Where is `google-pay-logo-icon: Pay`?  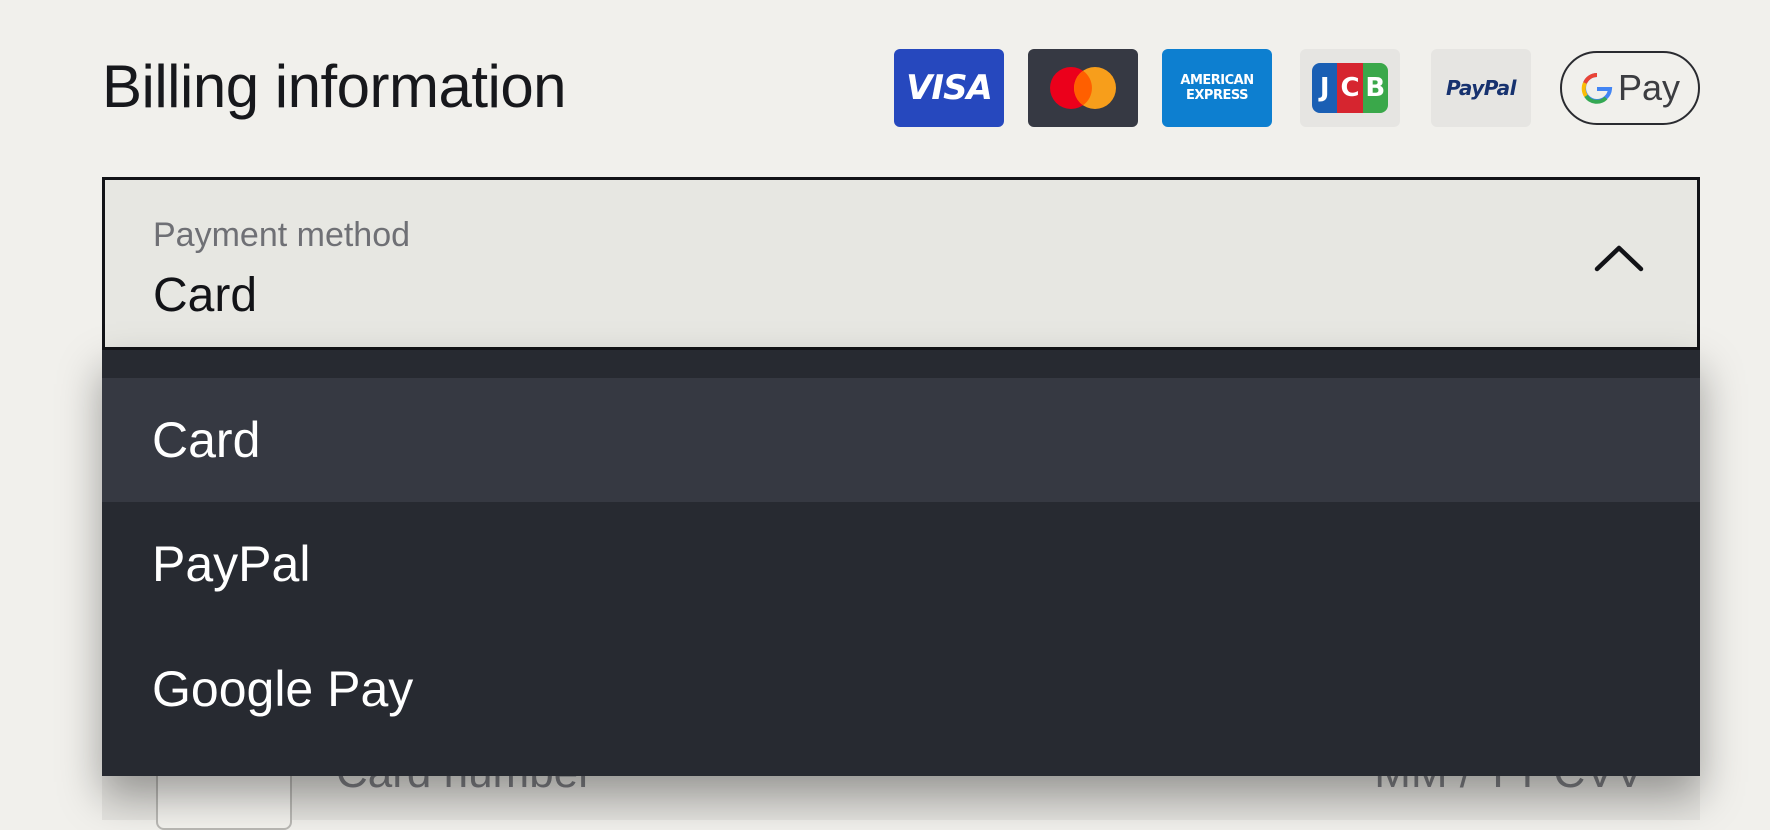
google-pay-logo-icon: Pay is located at coordinates (1630, 88).